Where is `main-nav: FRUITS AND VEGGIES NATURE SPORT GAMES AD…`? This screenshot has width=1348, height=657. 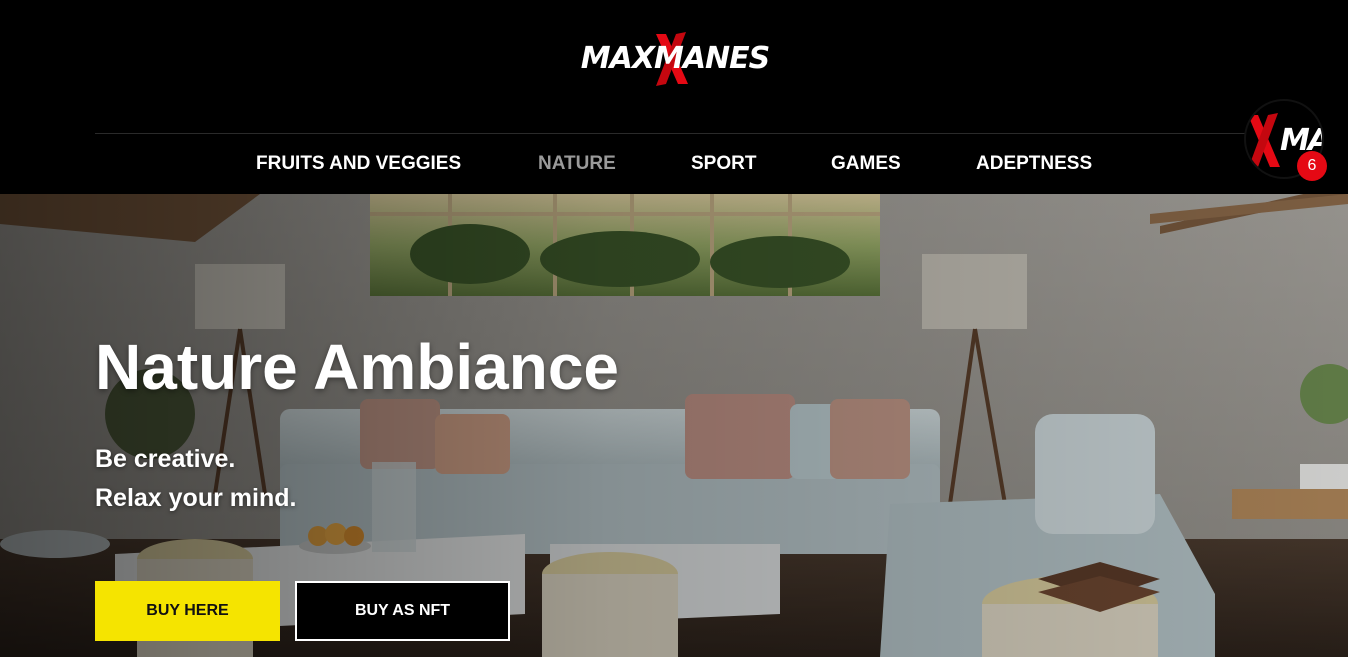 main-nav: FRUITS AND VEGGIES NATURE SPORT GAMES AD… is located at coordinates (674, 164).